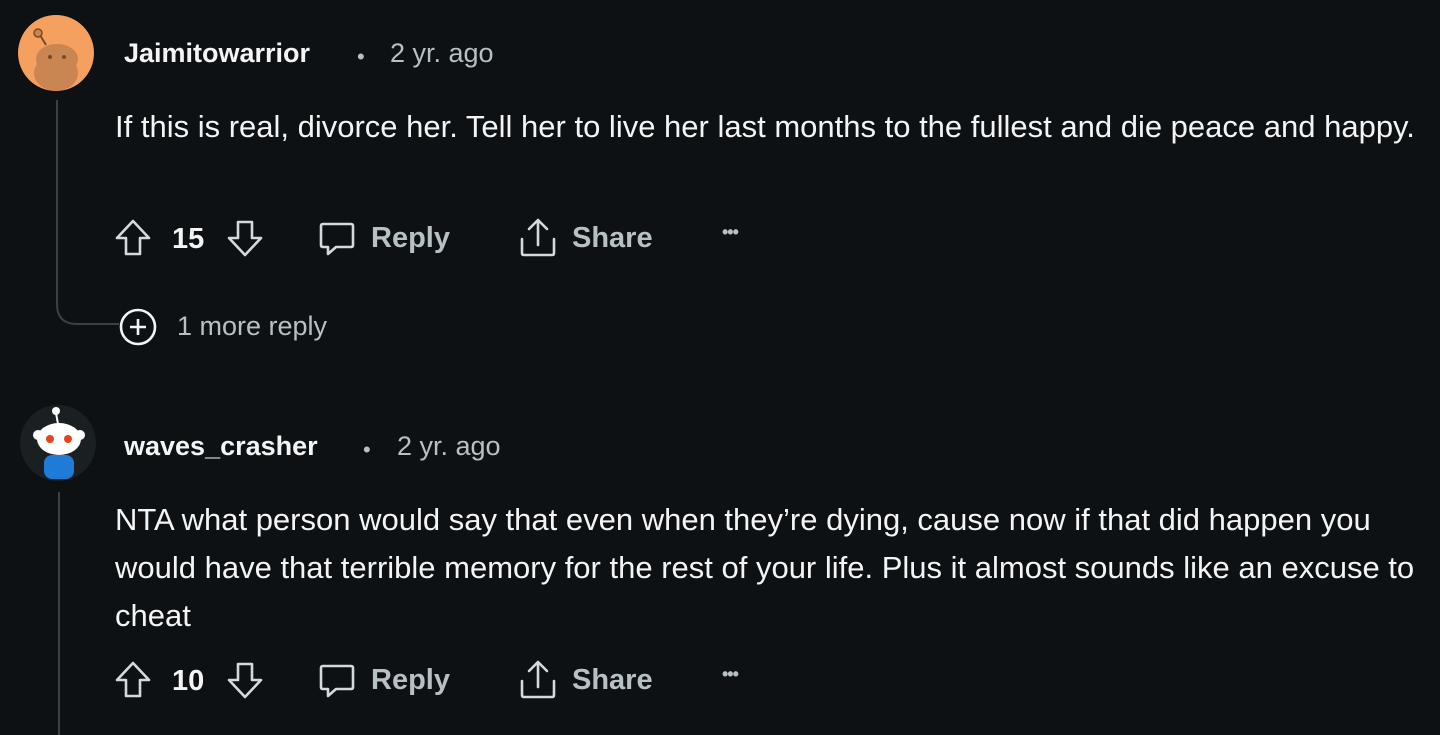  Describe the element at coordinates (252, 326) in the screenshot. I see `more-replies-label: 1 more reply` at that location.